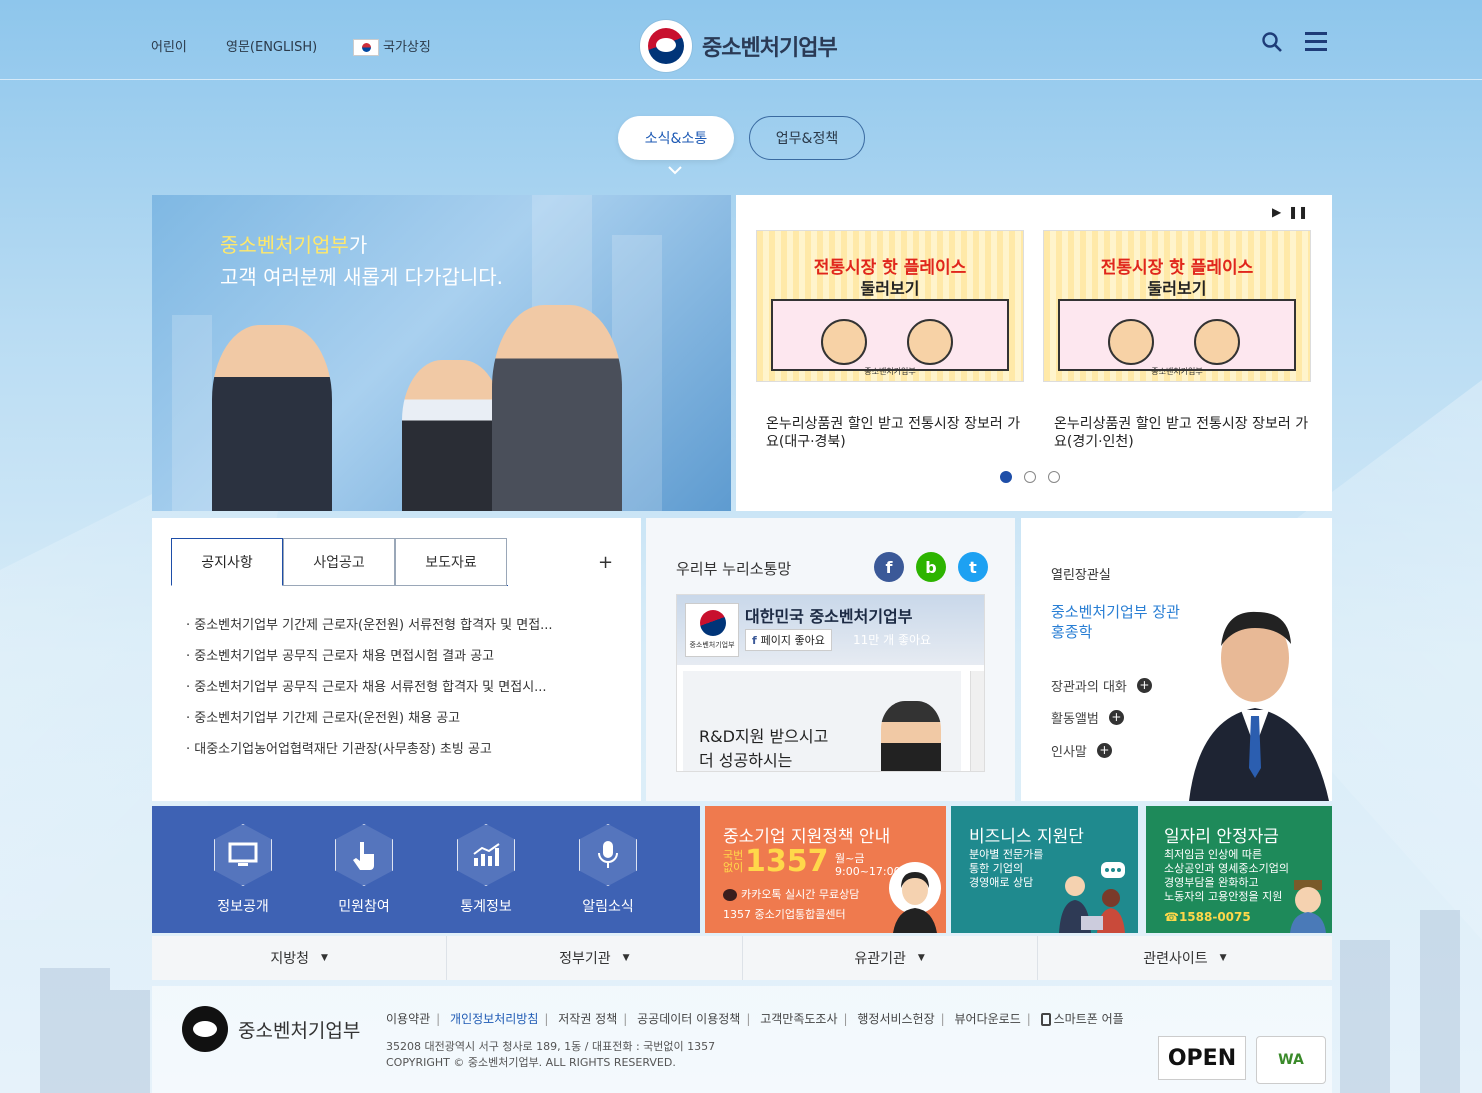 Image resolution: width=1482 pixels, height=1093 pixels. What do you see at coordinates (1177, 288) in the screenshot?
I see `thumbnail-subtitle: 둘러보기` at bounding box center [1177, 288].